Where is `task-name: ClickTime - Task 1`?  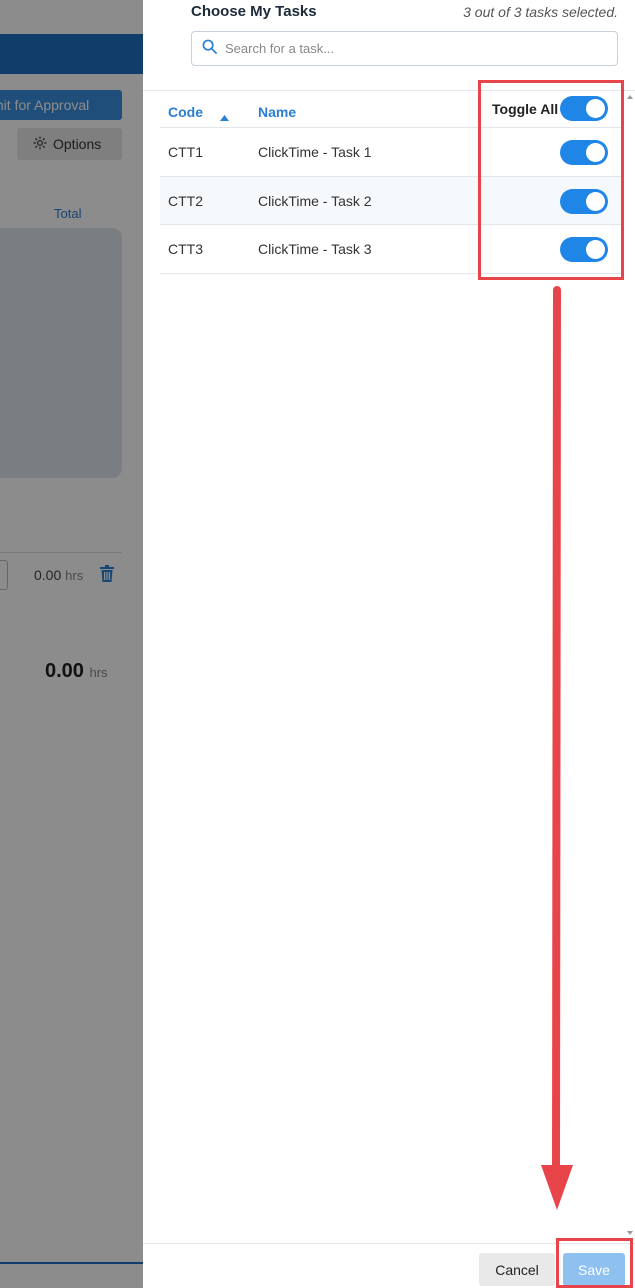
task-name: ClickTime - Task 1 is located at coordinates (315, 152).